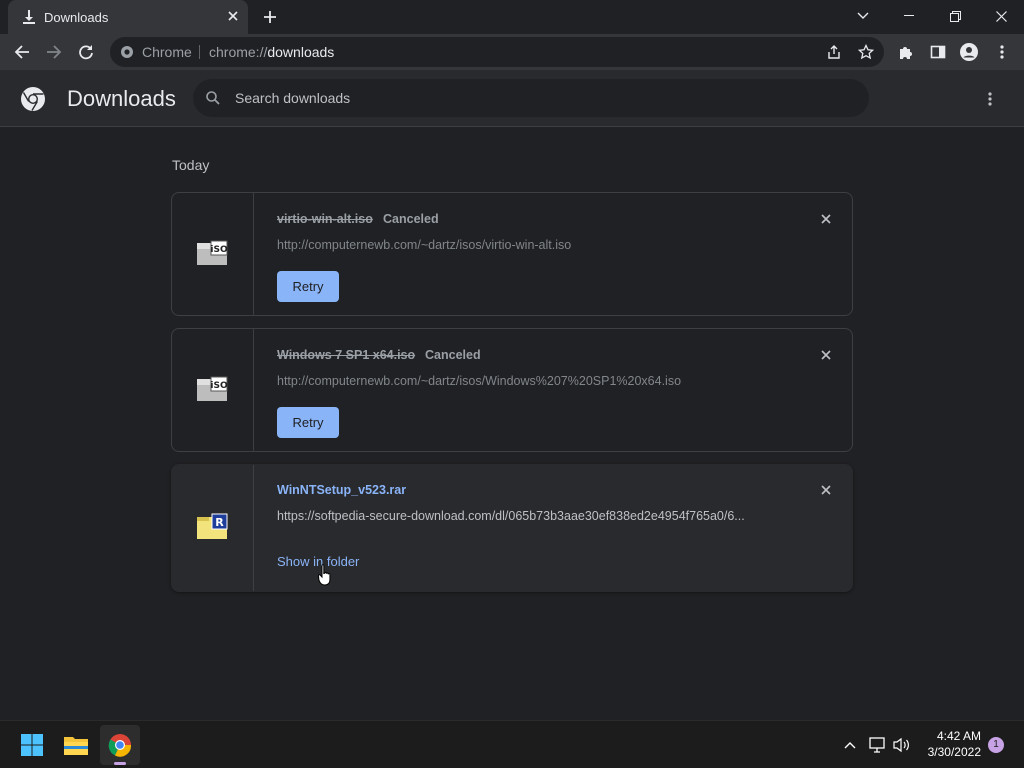 The image size is (1024, 768). What do you see at coordinates (990, 99) in the screenshot?
I see `more-actions-icon` at bounding box center [990, 99].